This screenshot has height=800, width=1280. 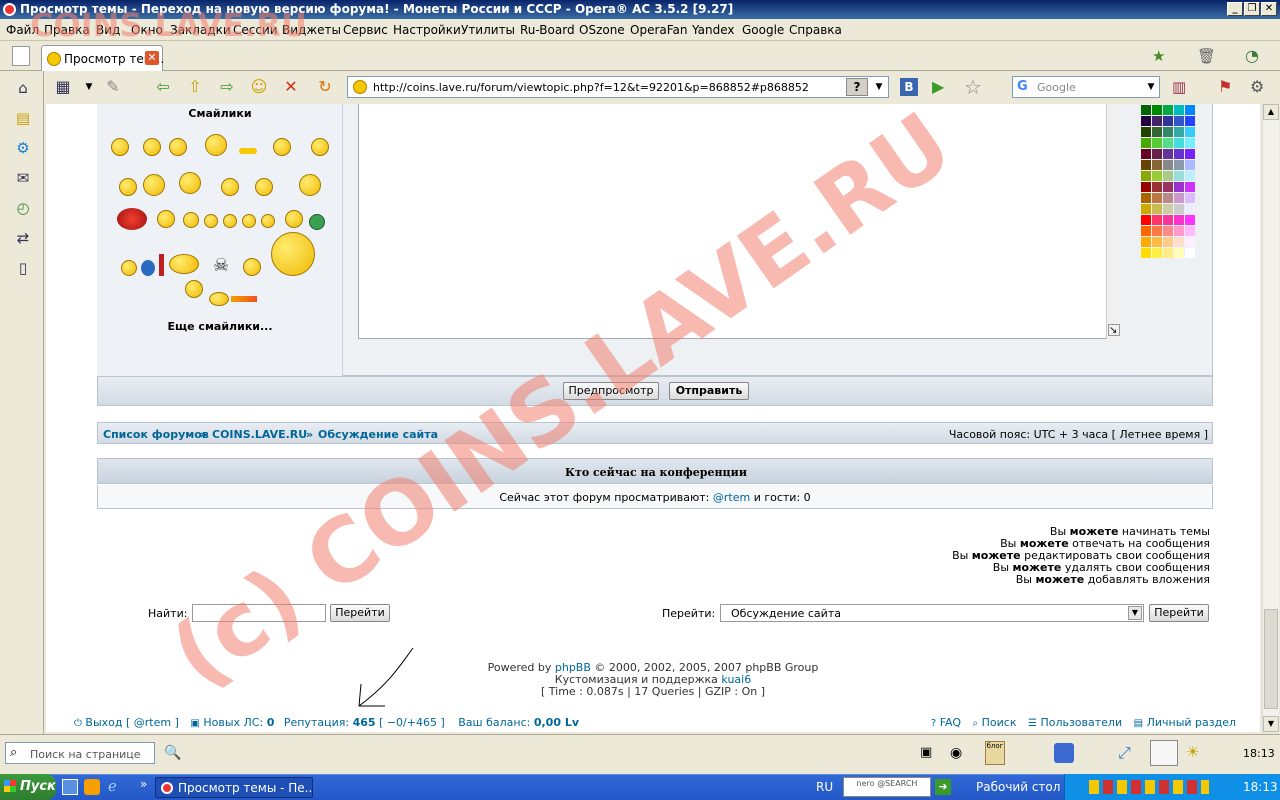 What do you see at coordinates (22, 30) in the screenshot?
I see `menu-file: Файл` at bounding box center [22, 30].